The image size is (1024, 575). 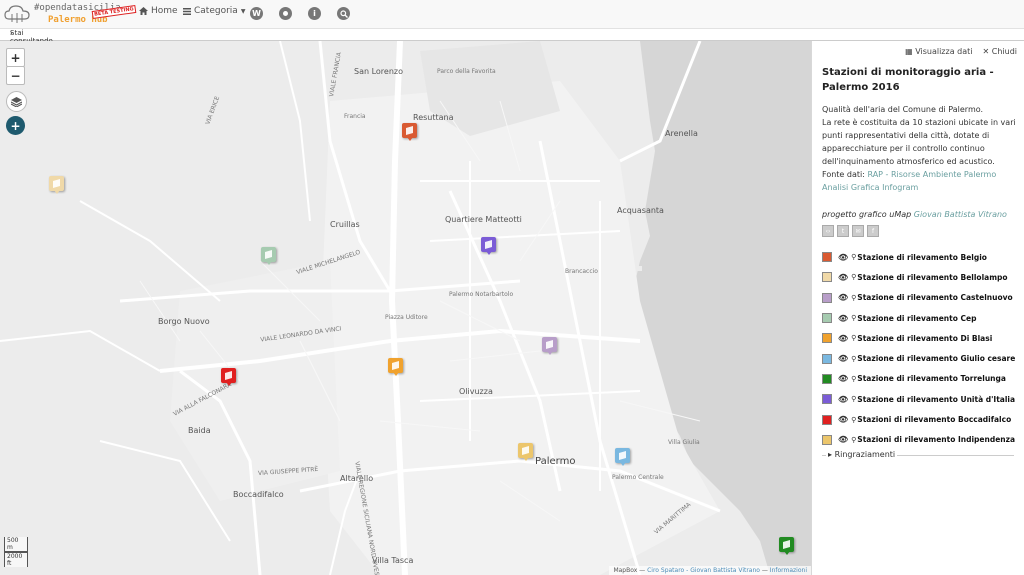 I want to click on attribution-prefix: MapBox —, so click(x=629, y=570).